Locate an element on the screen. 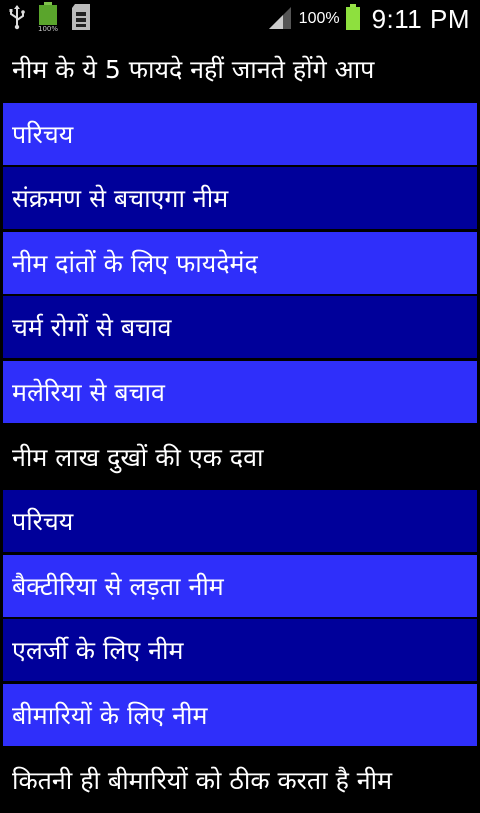 This screenshot has height=813, width=480. usb-icon is located at coordinates (17, 19).